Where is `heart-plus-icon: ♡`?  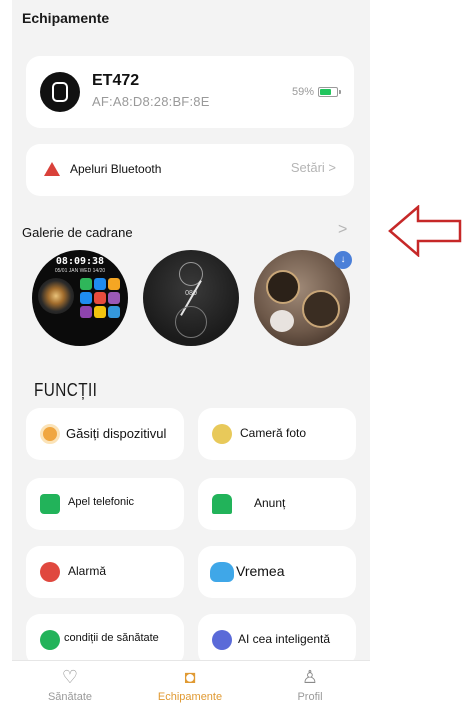
heart-plus-icon: ♡ is located at coordinates (70, 677).